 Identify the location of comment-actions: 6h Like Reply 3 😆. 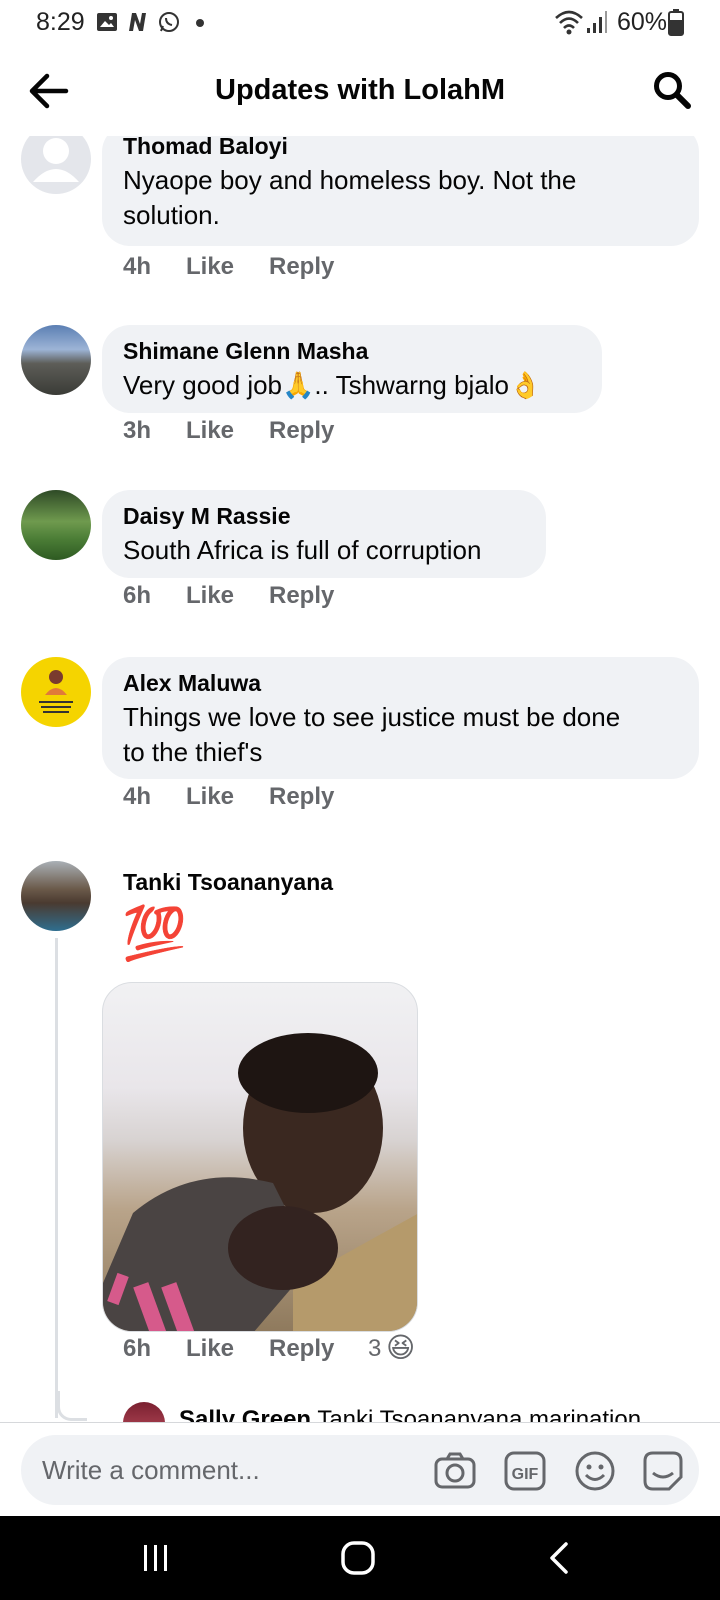
(283, 1348).